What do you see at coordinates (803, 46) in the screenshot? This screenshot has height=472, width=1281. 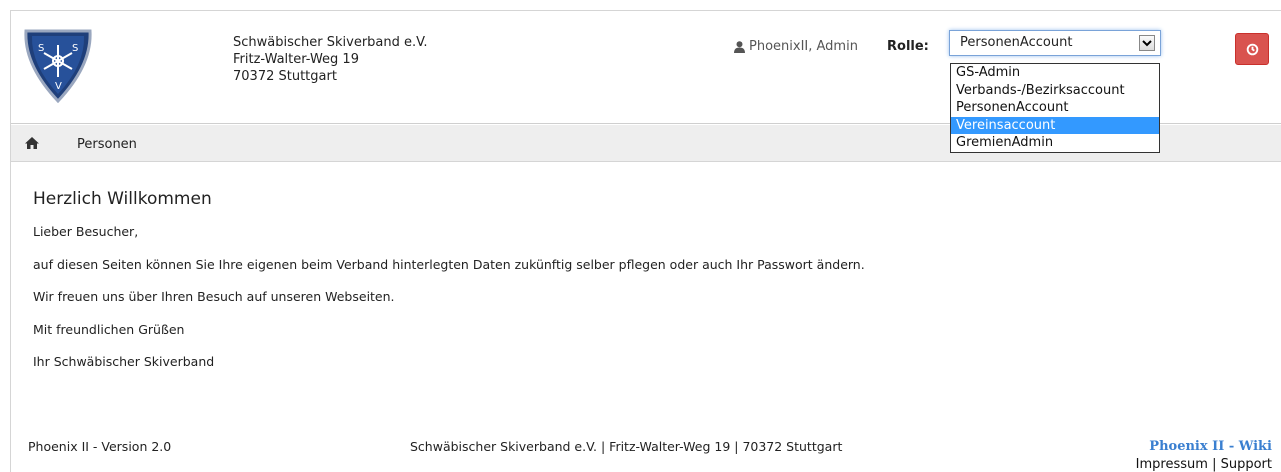 I see `user-name: PhoenixII, Admin` at bounding box center [803, 46].